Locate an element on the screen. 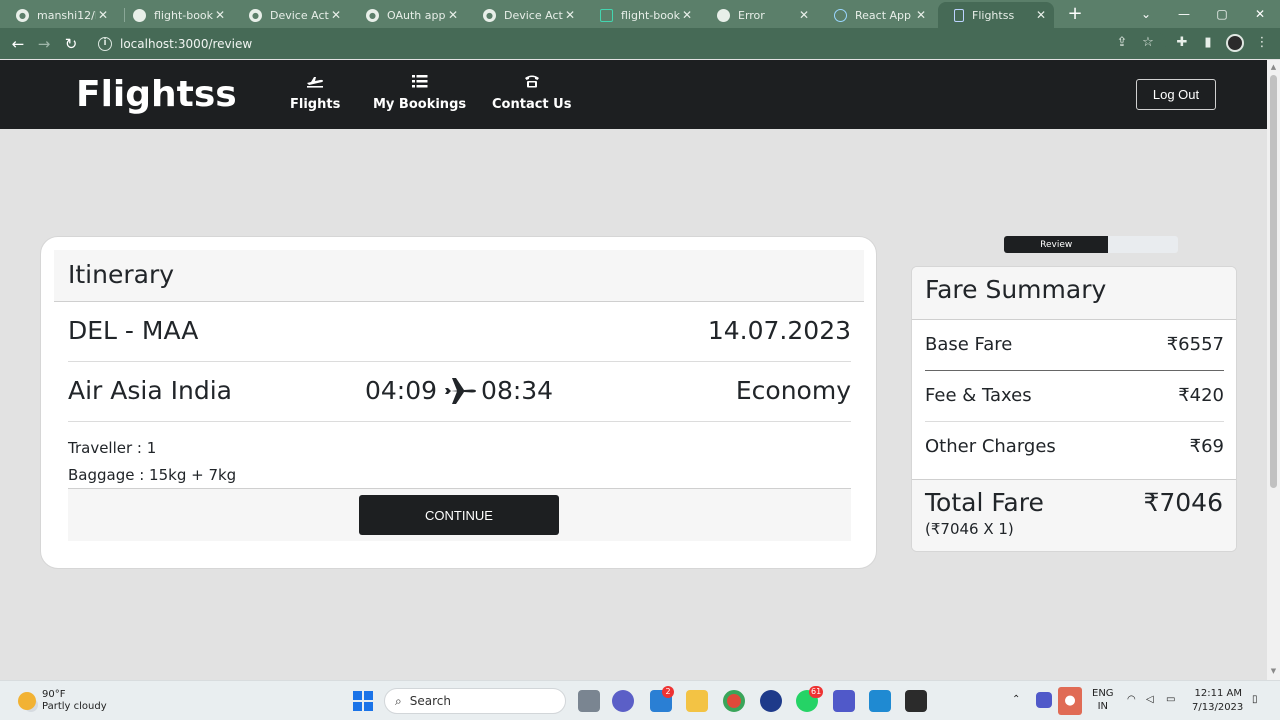  browser-toolbar: ← → ↻ i localhost:3000/review ⇪ ☆ ✚ ▮ ⋮ is located at coordinates (640, 43).